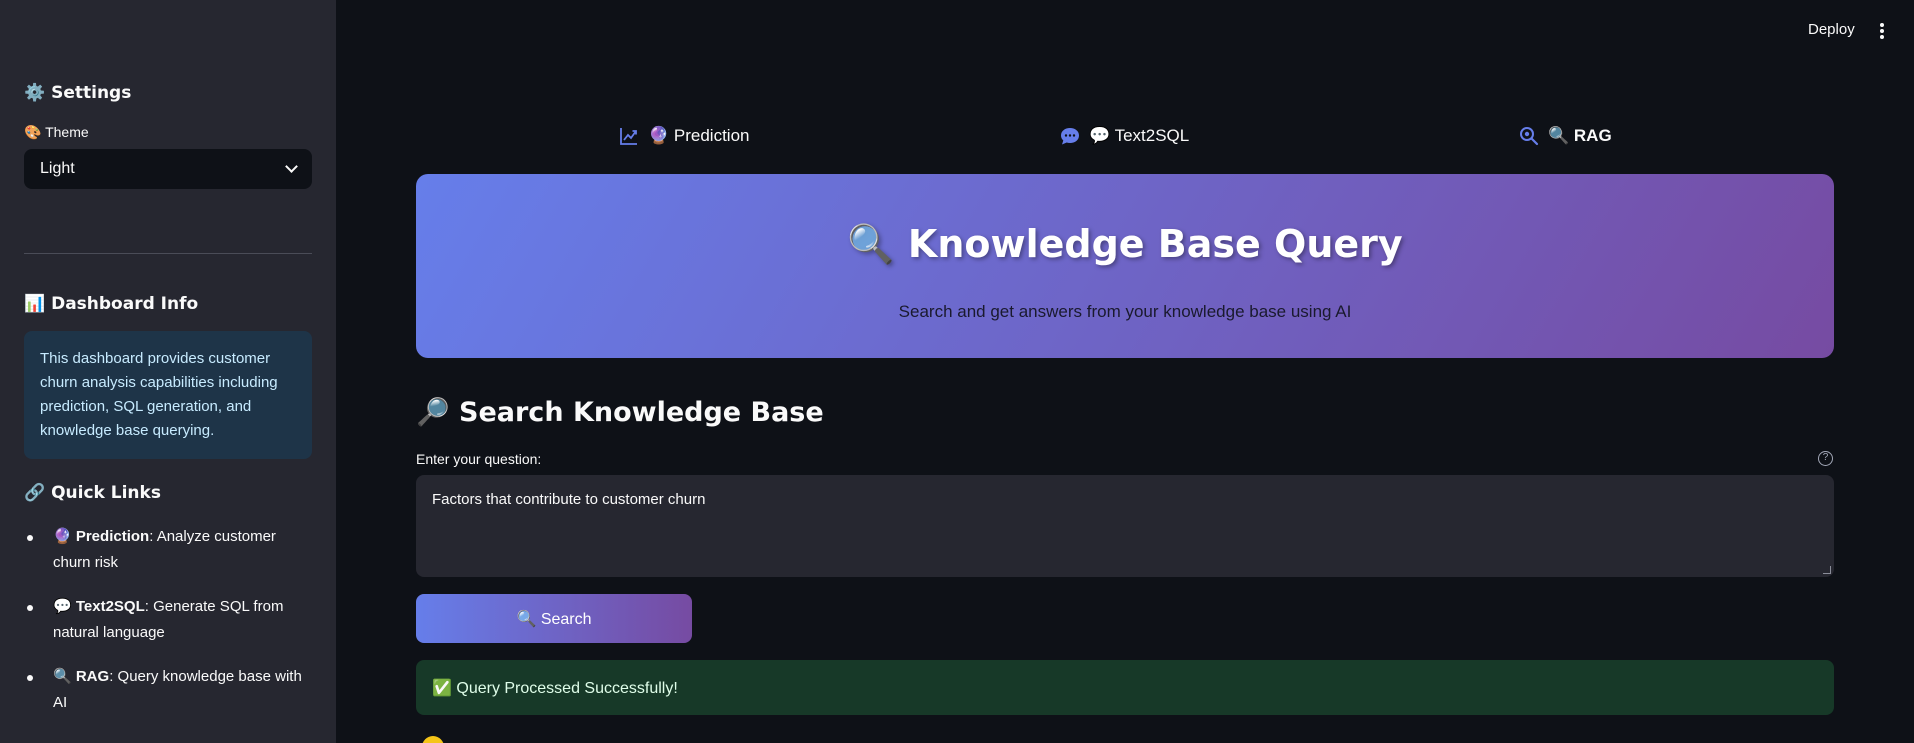 The width and height of the screenshot is (1914, 743). What do you see at coordinates (56, 132) in the screenshot?
I see `theme-label: 🎨 Theme` at bounding box center [56, 132].